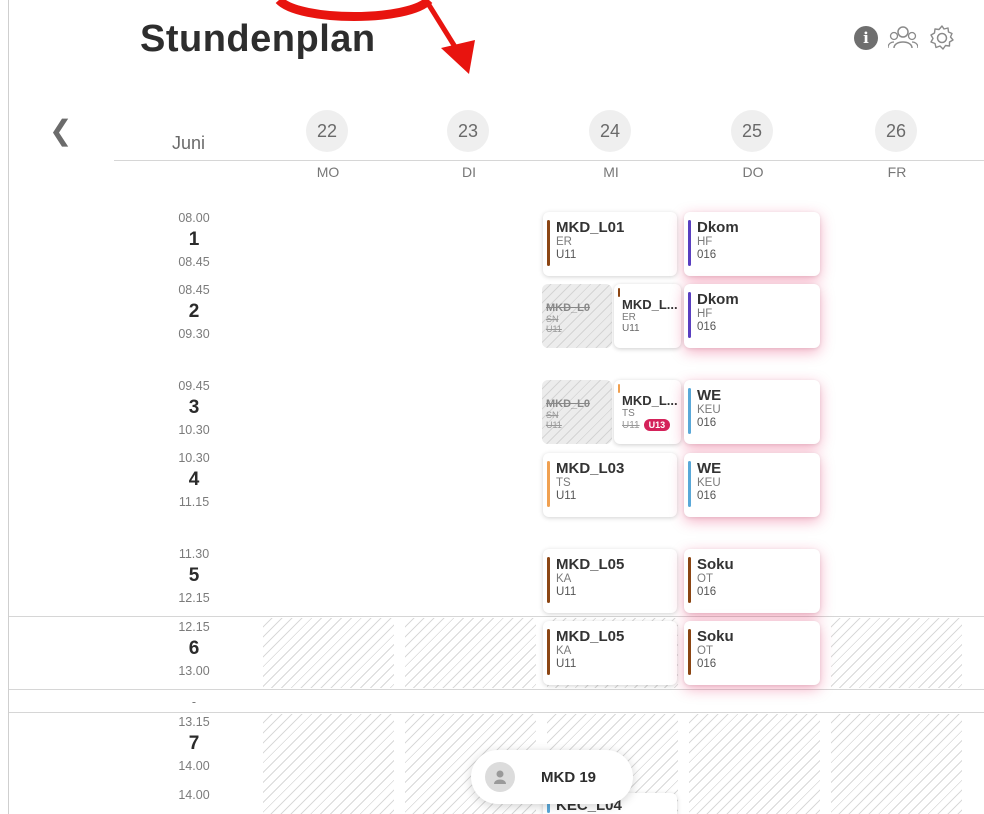  Describe the element at coordinates (610, 244) in the screenshot. I see `lesson-card: MKD_L01 ER U11` at that location.